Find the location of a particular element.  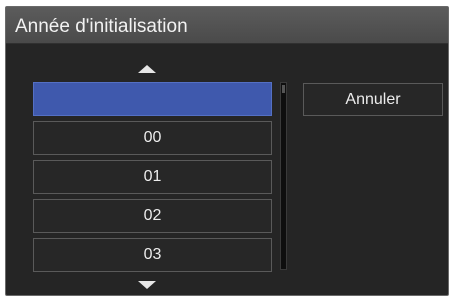

dialog-title: Année d'initialisation is located at coordinates (101, 26).